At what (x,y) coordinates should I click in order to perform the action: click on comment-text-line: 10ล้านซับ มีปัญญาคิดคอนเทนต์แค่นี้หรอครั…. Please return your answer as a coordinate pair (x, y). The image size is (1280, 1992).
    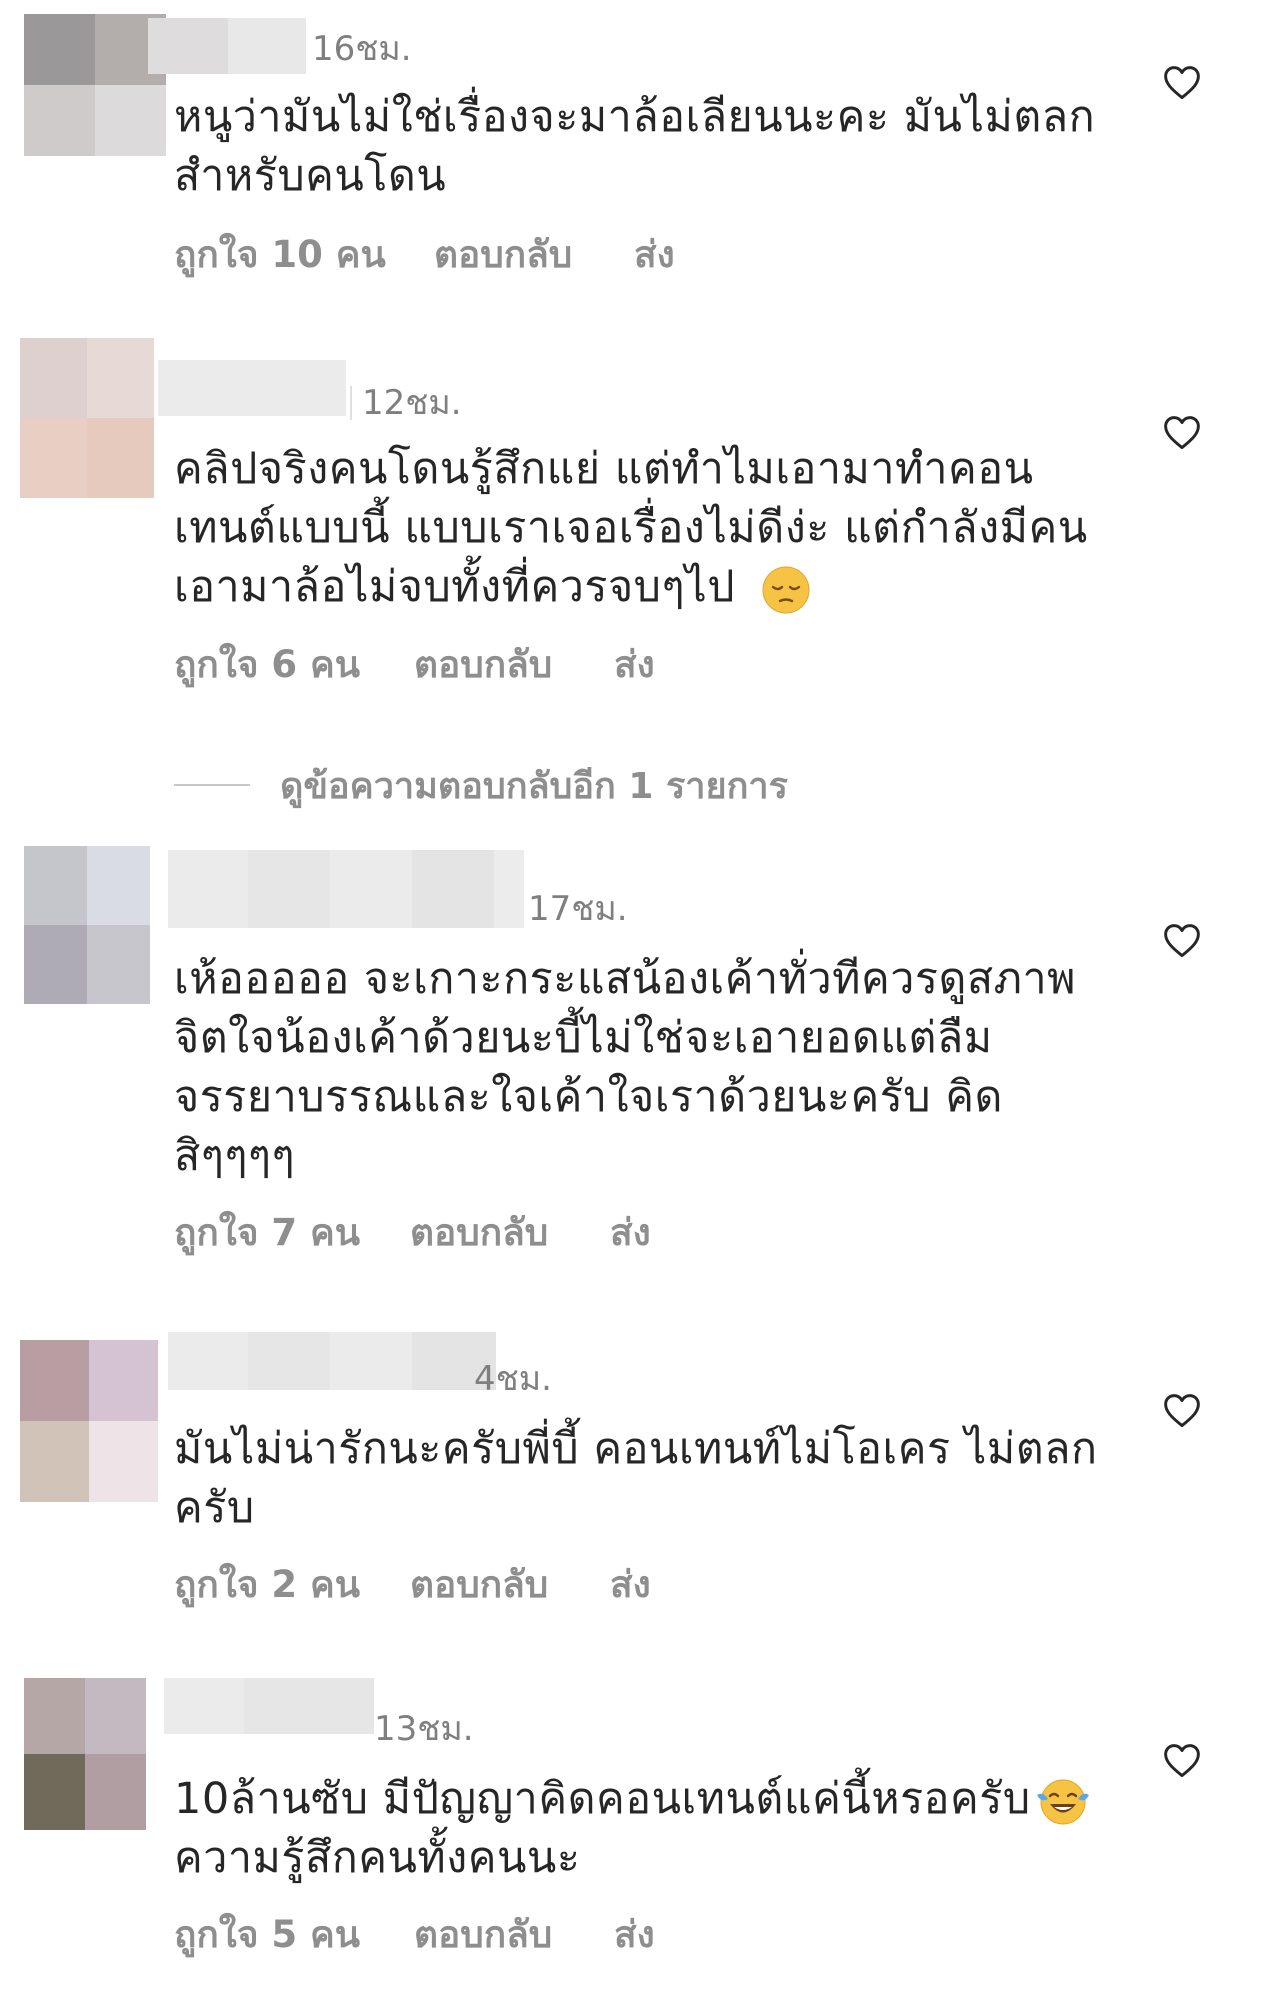
    Looking at the image, I should click on (602, 1799).